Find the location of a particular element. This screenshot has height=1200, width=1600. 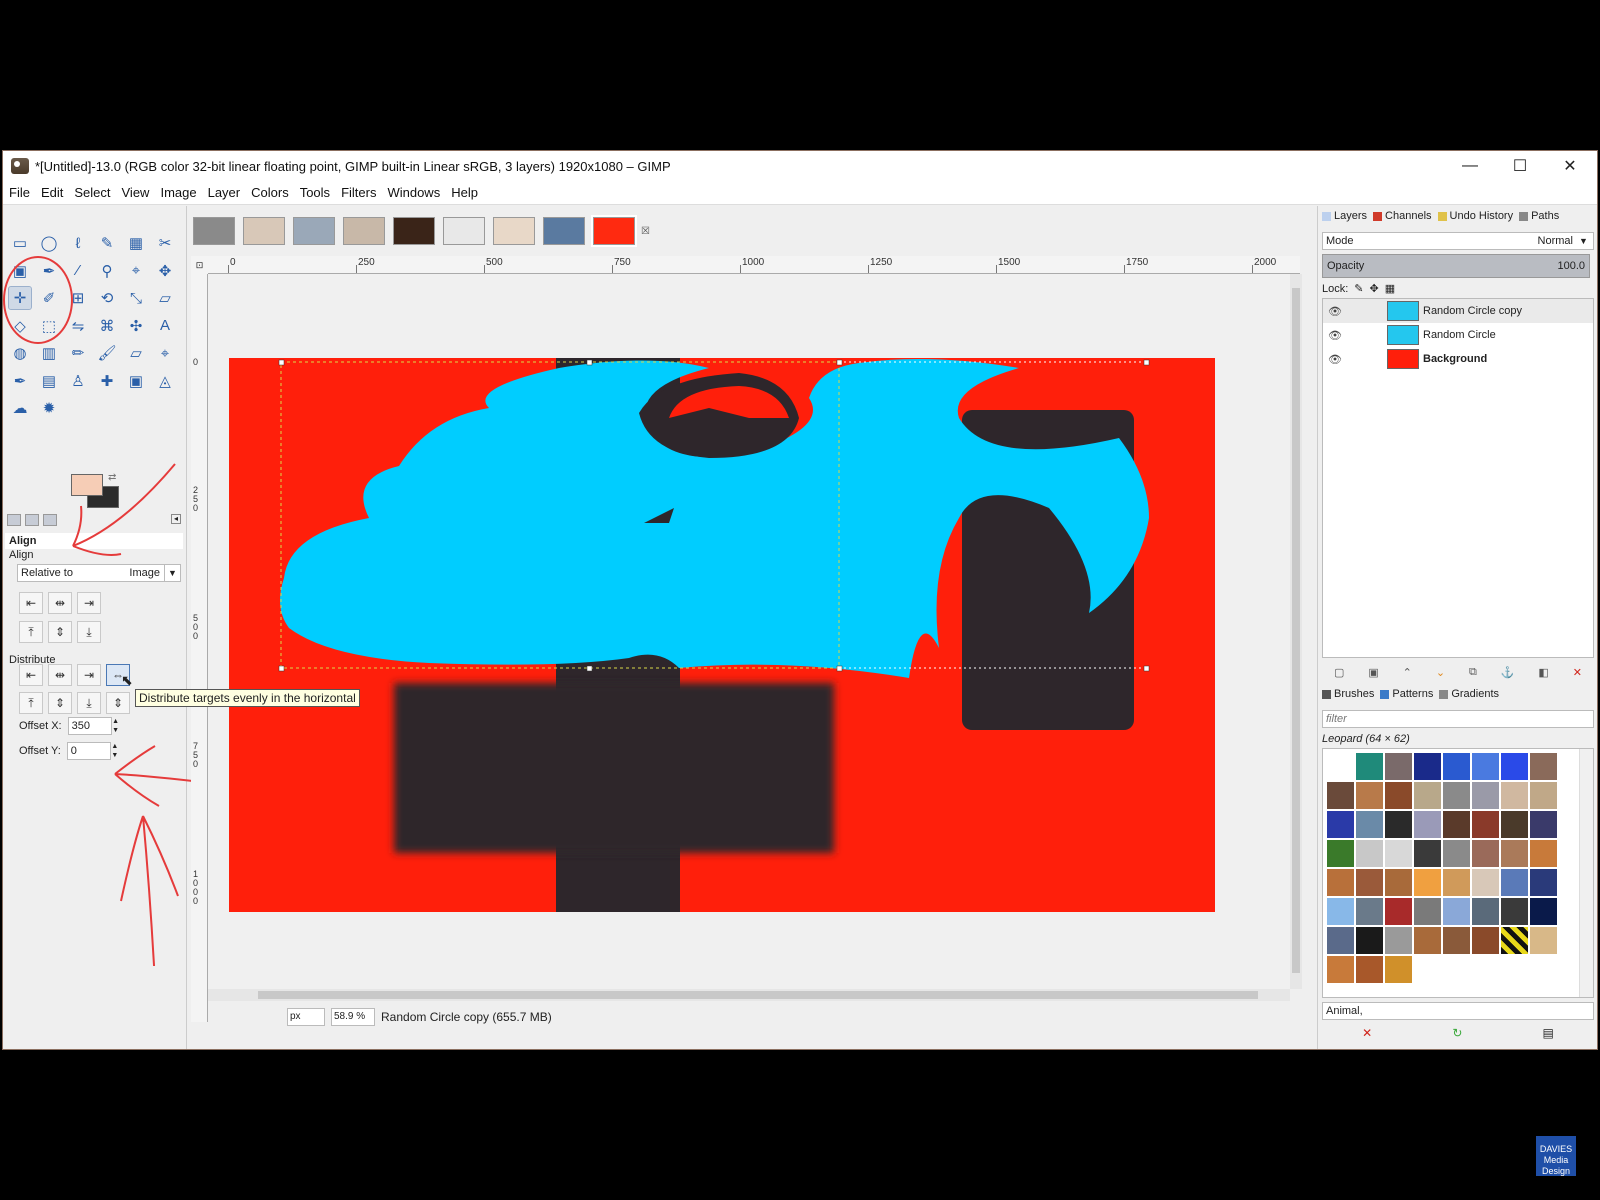

blur-tool-icon: ◬ is located at coordinates (165, 381).